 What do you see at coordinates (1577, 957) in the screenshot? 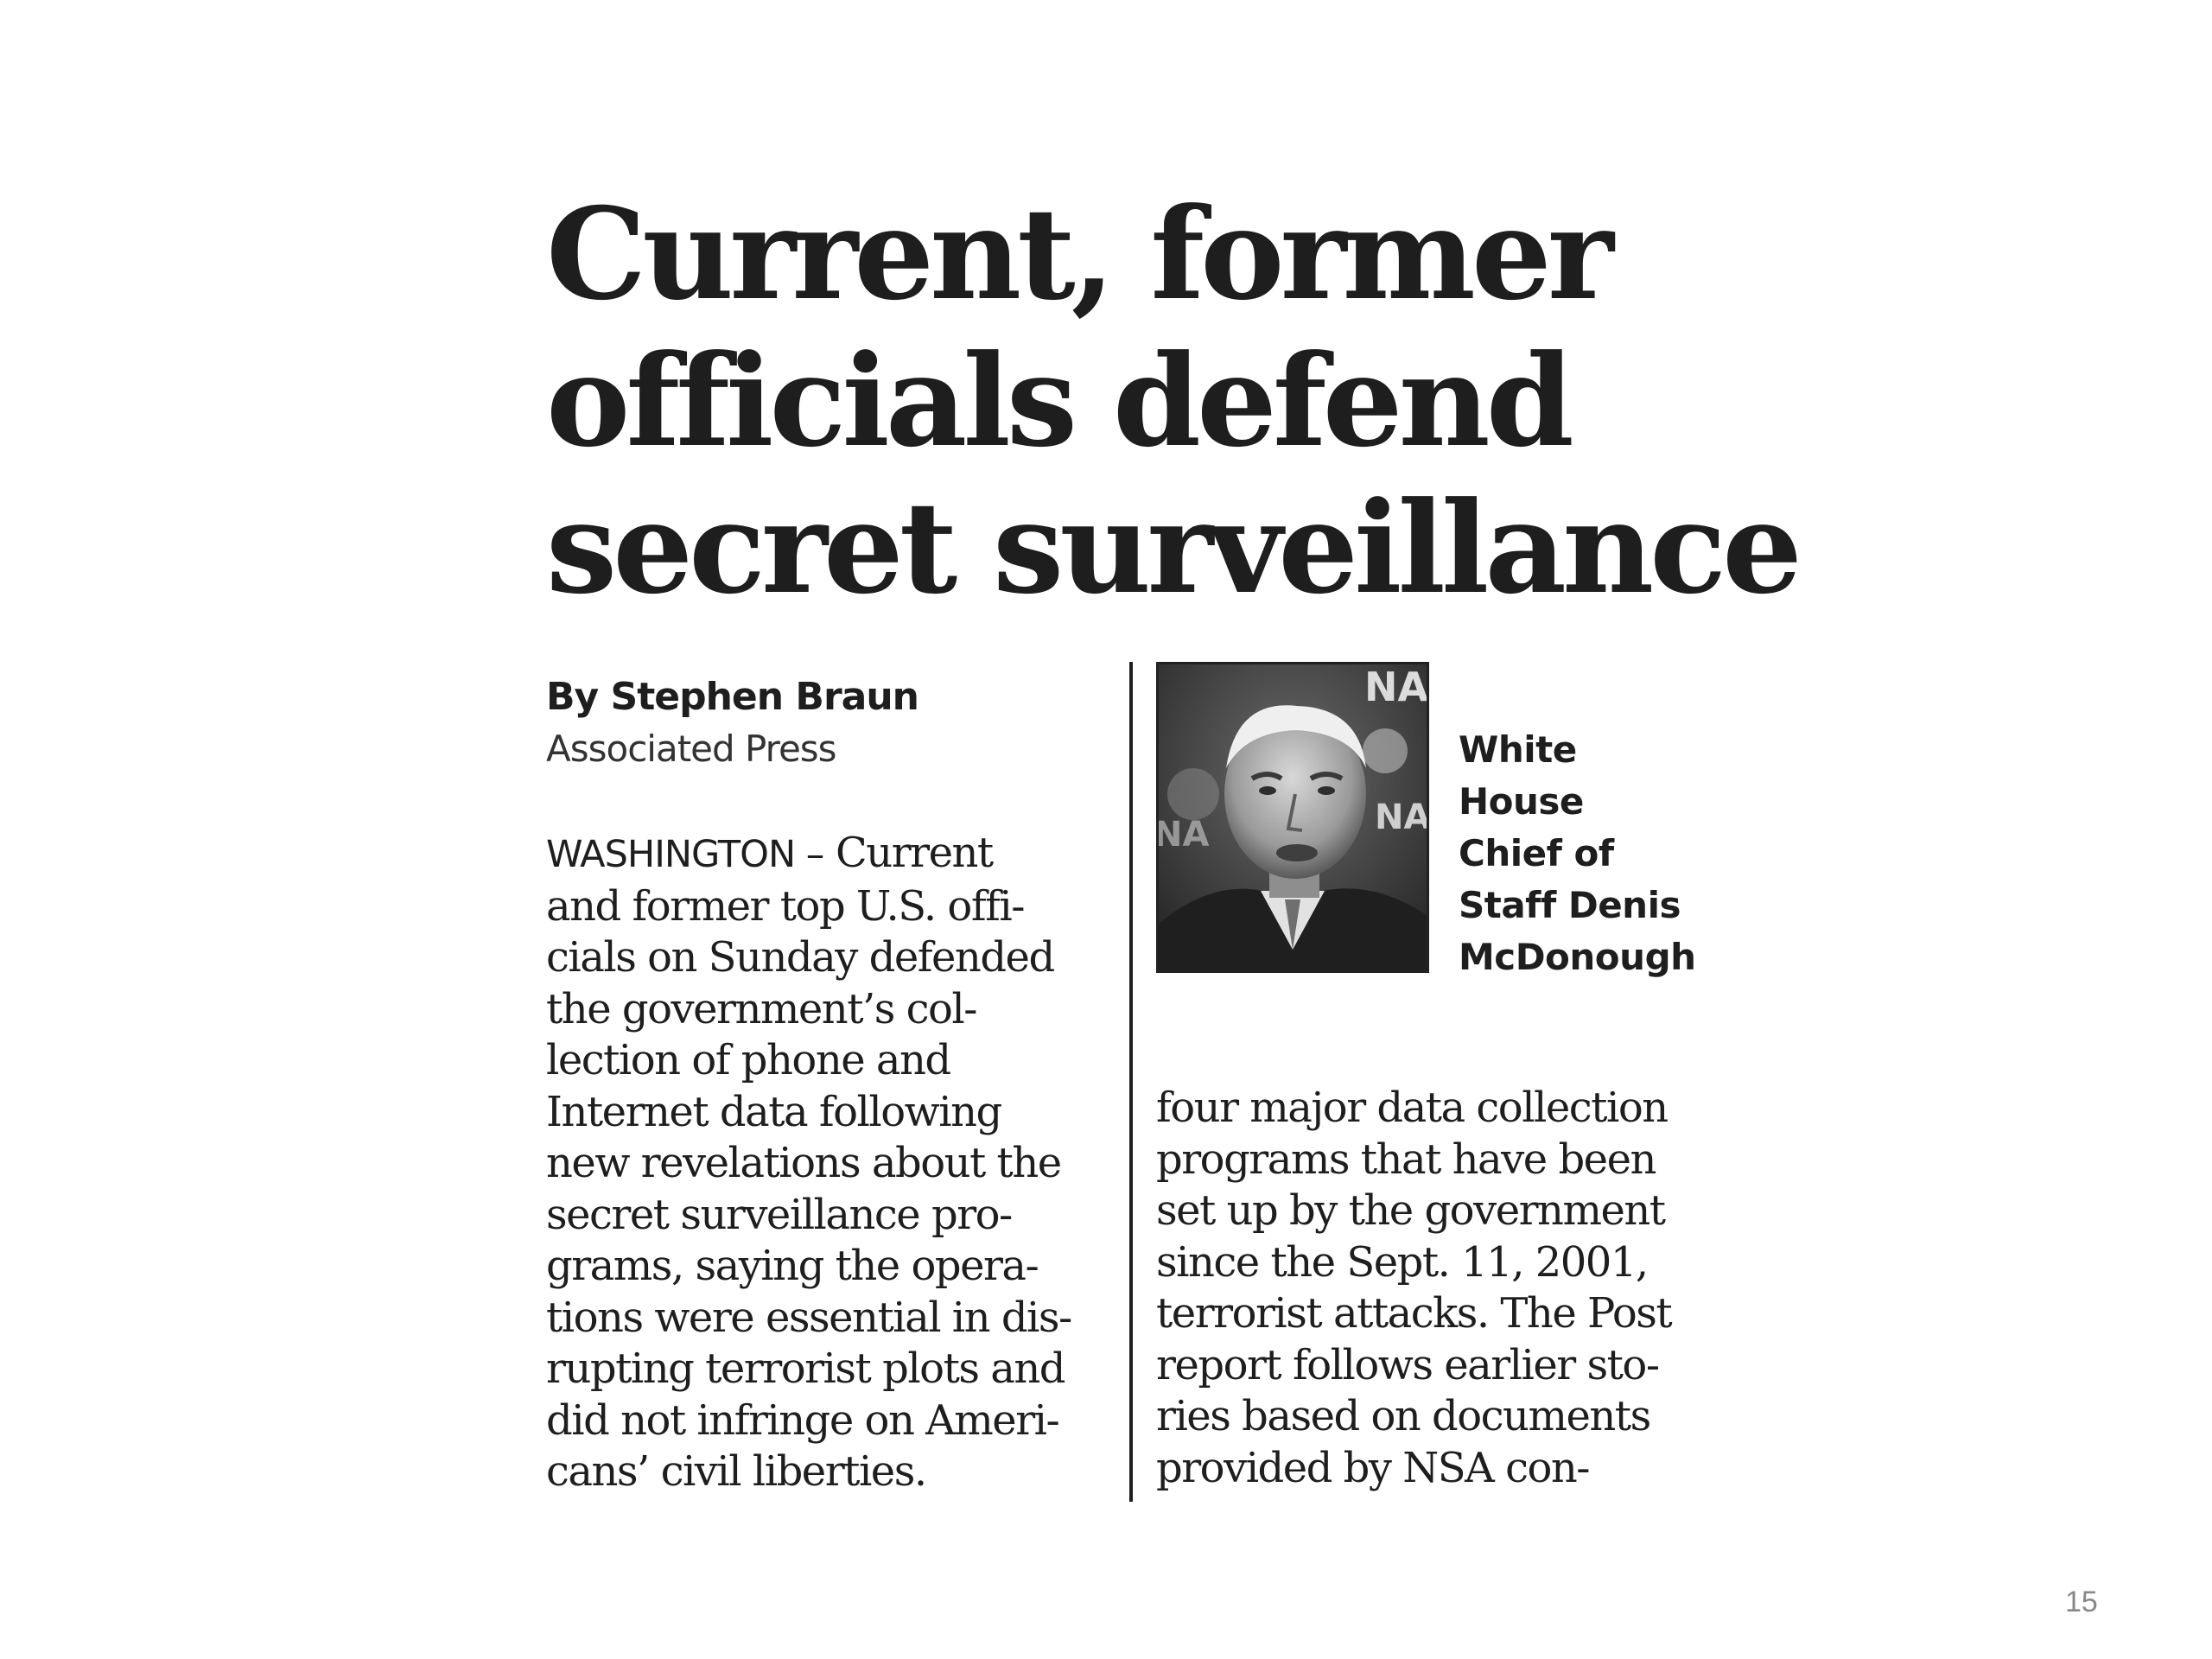
I see `caption-line: McDonough` at bounding box center [1577, 957].